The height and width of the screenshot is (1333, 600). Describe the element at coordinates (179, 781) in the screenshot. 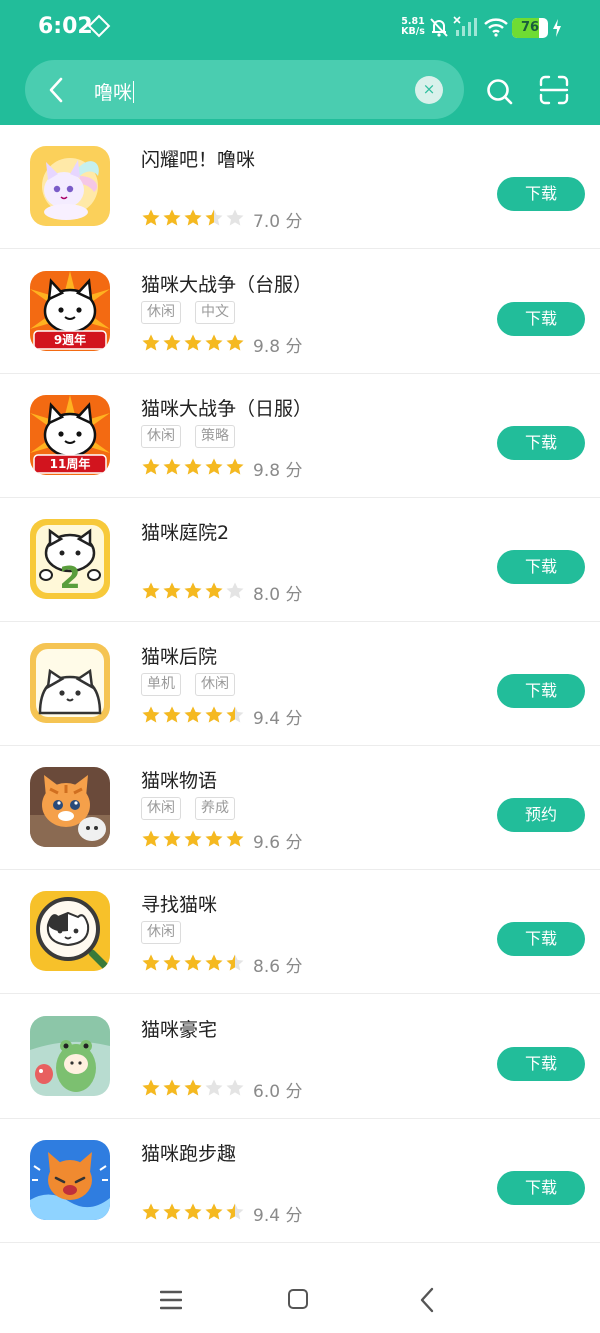

I see `app-name: 猫咪物语` at that location.